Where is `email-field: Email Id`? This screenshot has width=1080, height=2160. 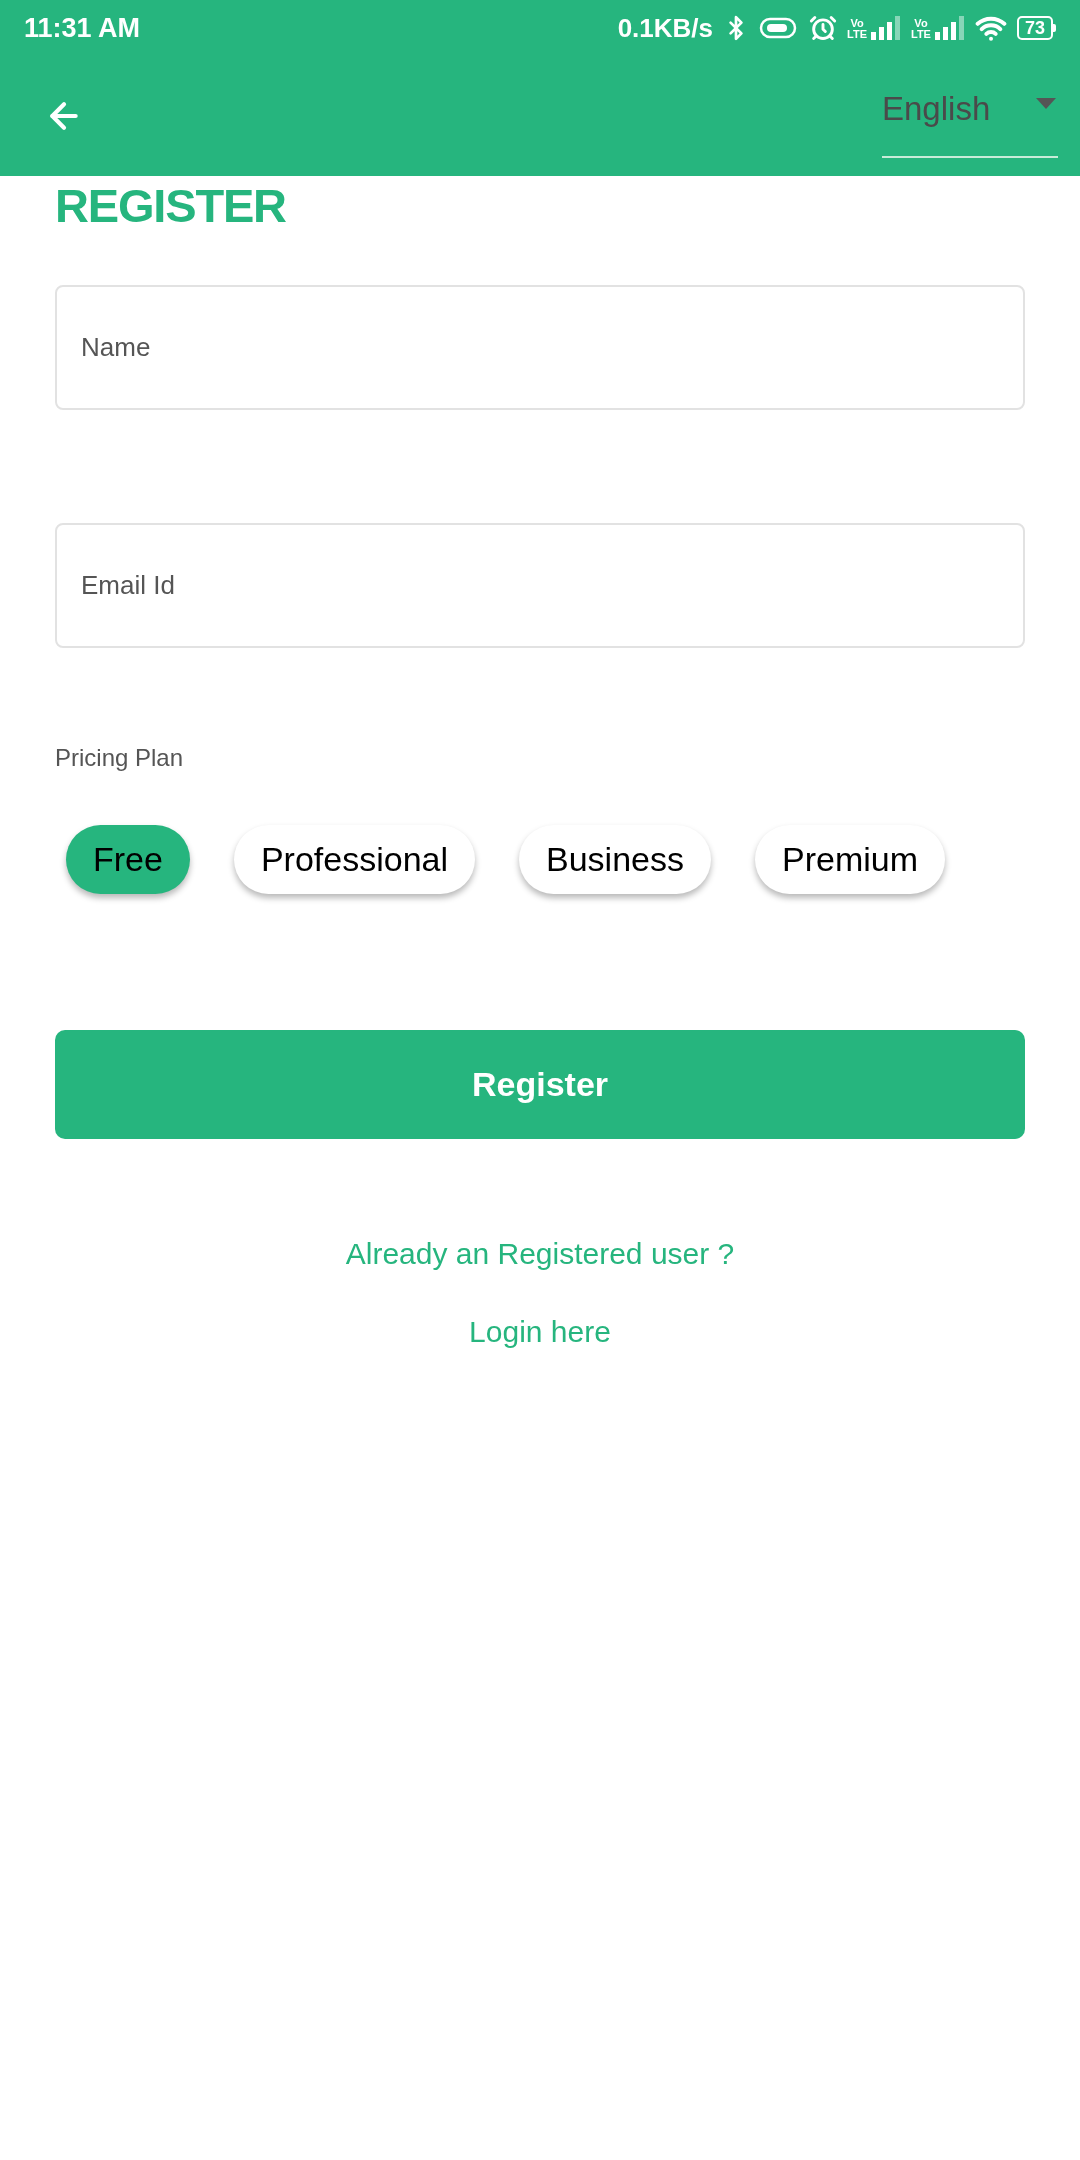 email-field: Email Id is located at coordinates (540, 585).